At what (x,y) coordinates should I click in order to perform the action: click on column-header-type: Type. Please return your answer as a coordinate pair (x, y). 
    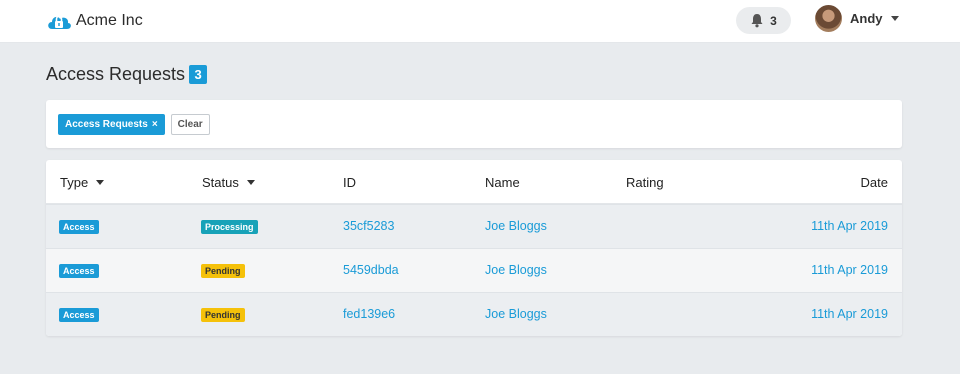
    Looking at the image, I should click on (82, 182).